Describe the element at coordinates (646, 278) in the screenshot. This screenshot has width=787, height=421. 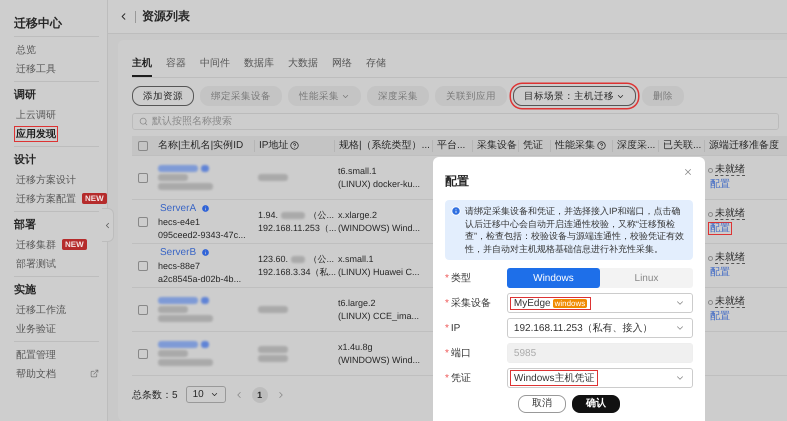
I see `type-option: Linux` at that location.